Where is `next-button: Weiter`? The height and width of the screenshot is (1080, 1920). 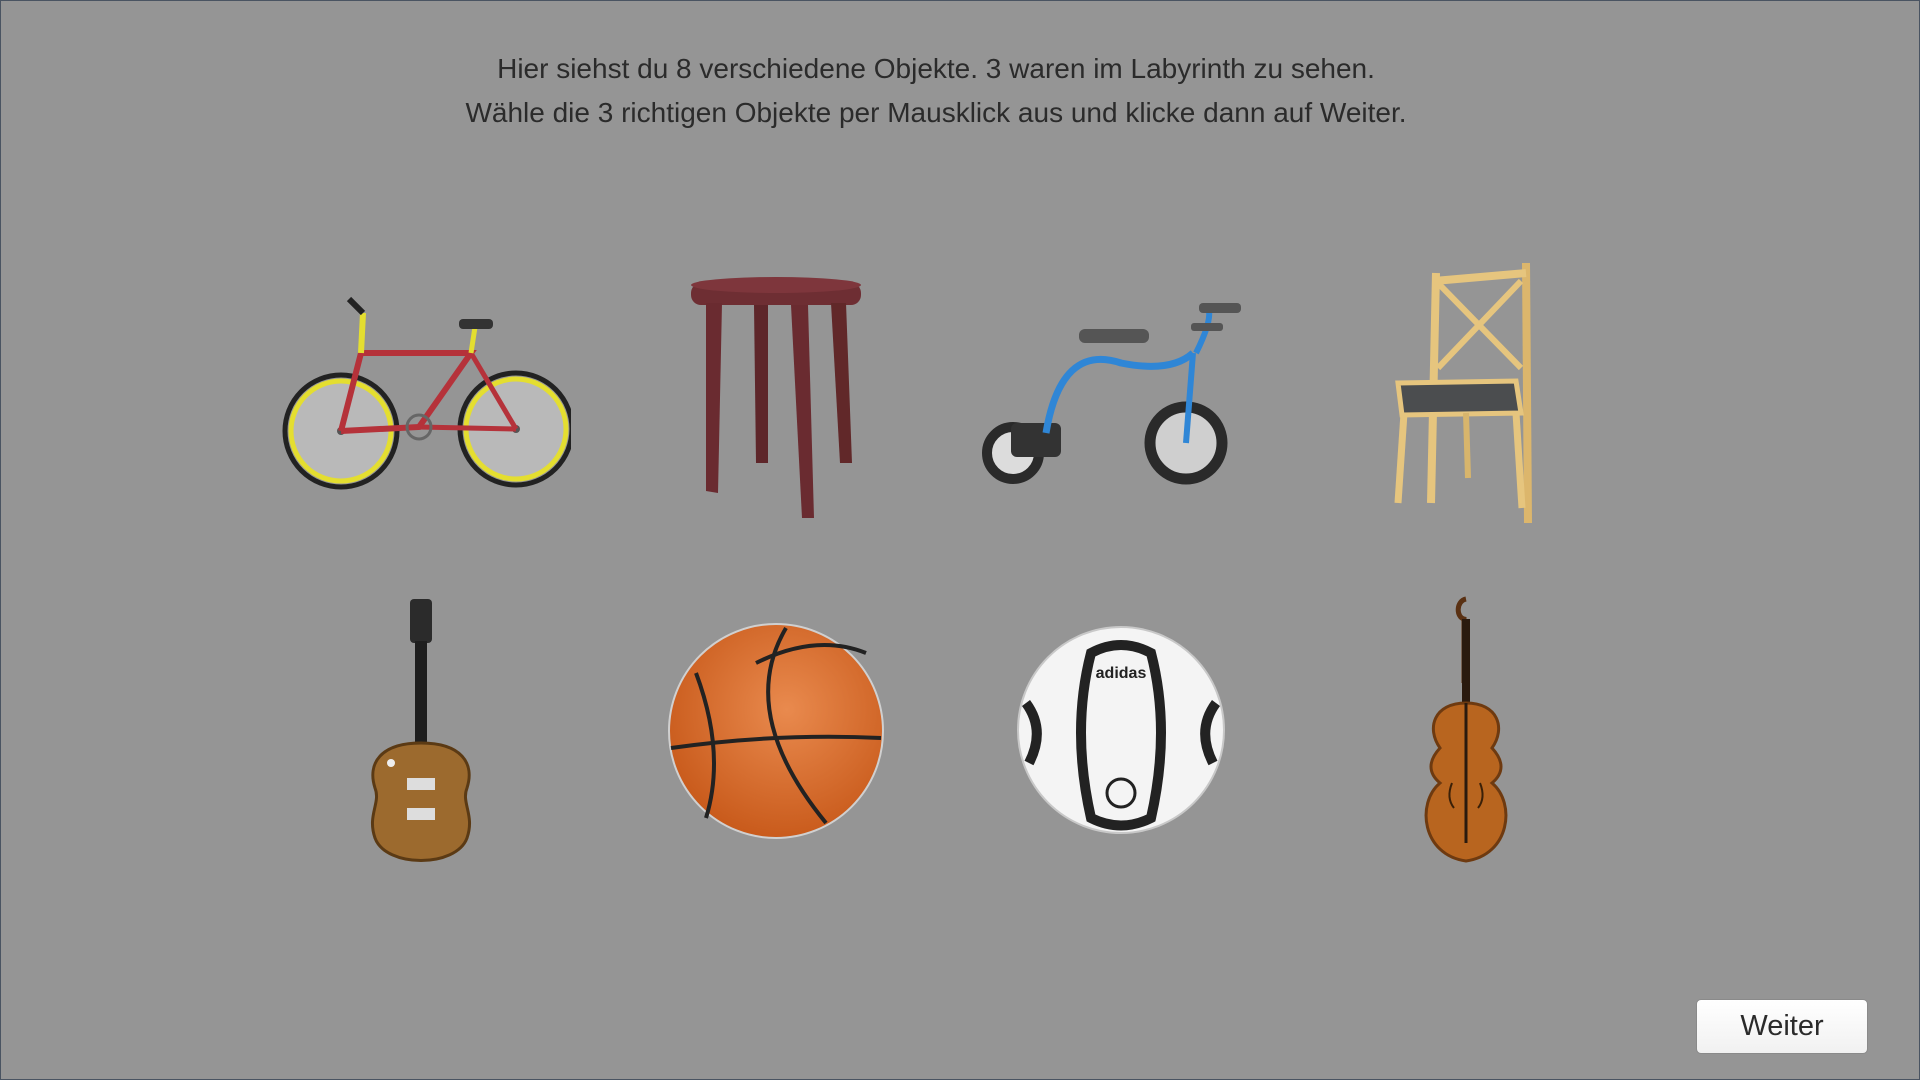
next-button: Weiter is located at coordinates (1782, 1026).